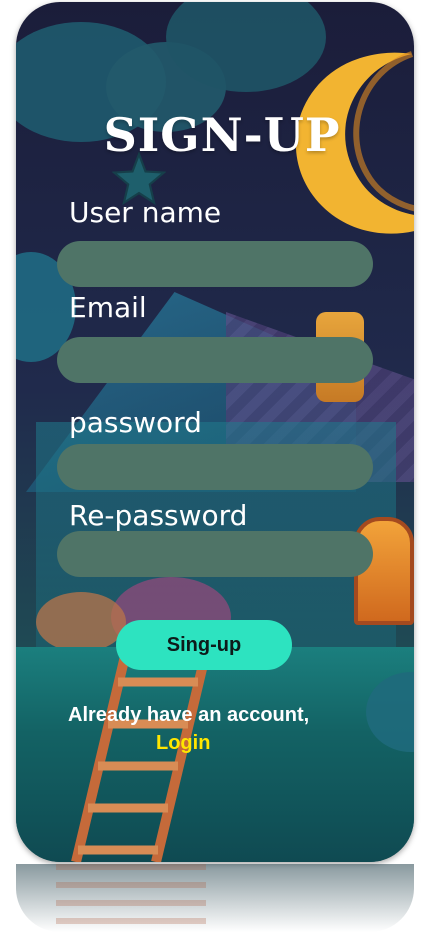 The width and height of the screenshot is (430, 932). Describe the element at coordinates (135, 422) in the screenshot. I see `password-label: password` at that location.